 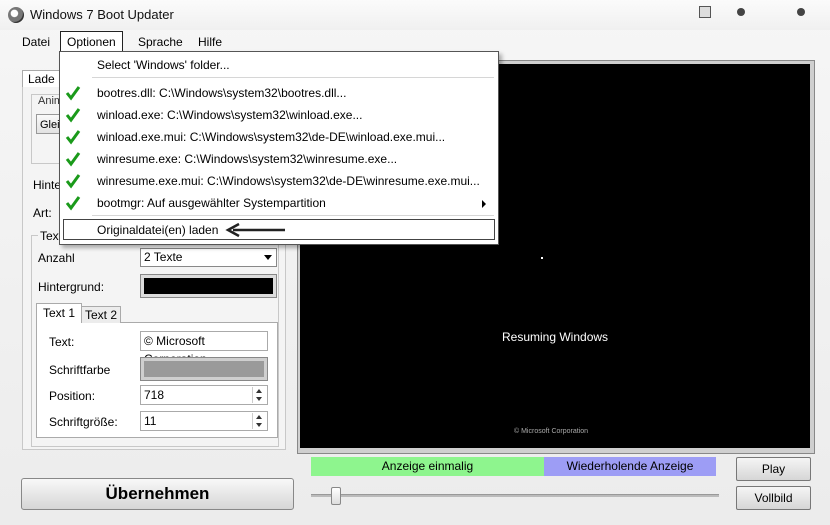 I want to click on anzahl-value: 2 Texte, so click(x=163, y=257).